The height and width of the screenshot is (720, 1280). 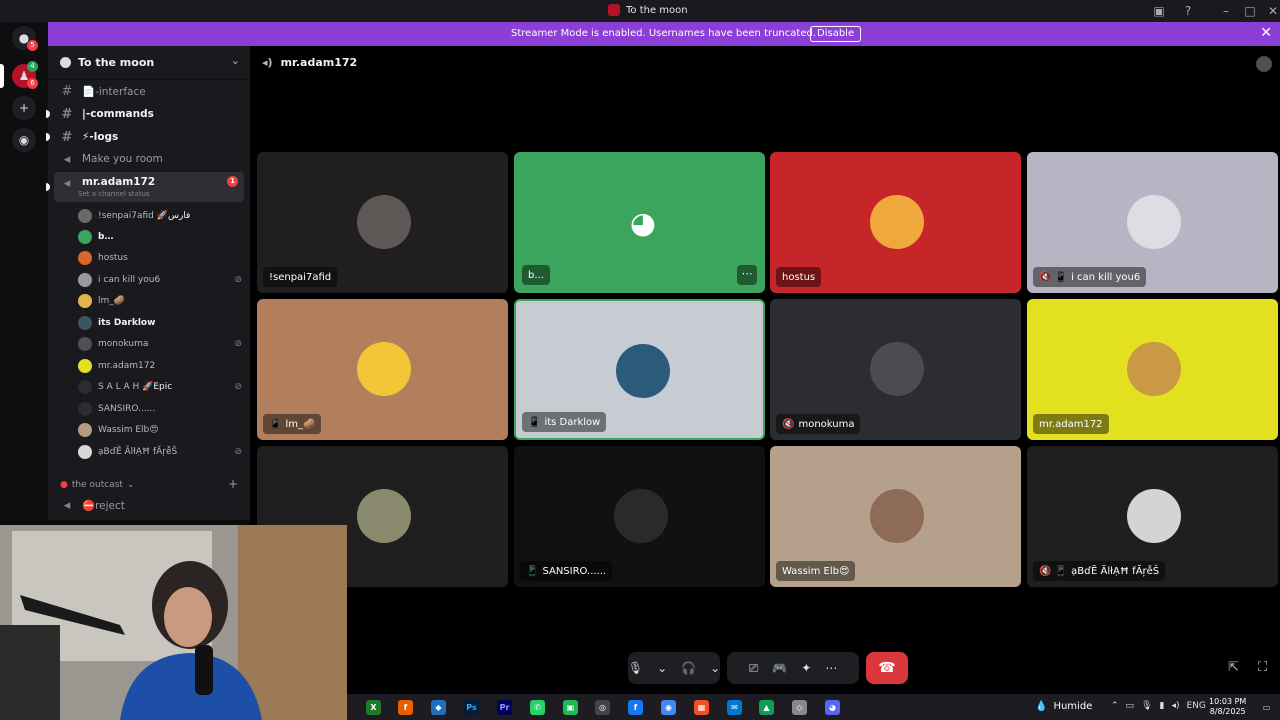 What do you see at coordinates (32, 83) in the screenshot?
I see `server-badge: 6` at bounding box center [32, 83].